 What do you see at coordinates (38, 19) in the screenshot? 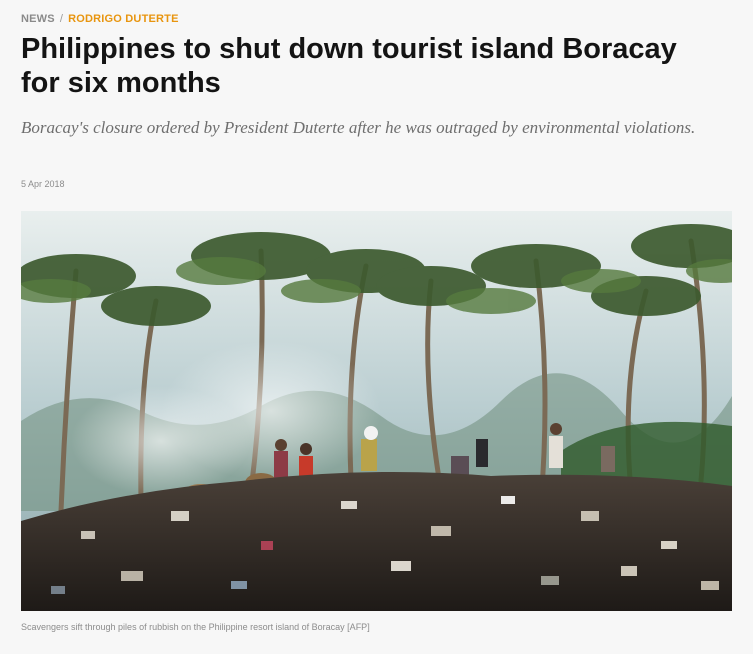
I see `breadcrumb-section-link: NEWS` at bounding box center [38, 19].